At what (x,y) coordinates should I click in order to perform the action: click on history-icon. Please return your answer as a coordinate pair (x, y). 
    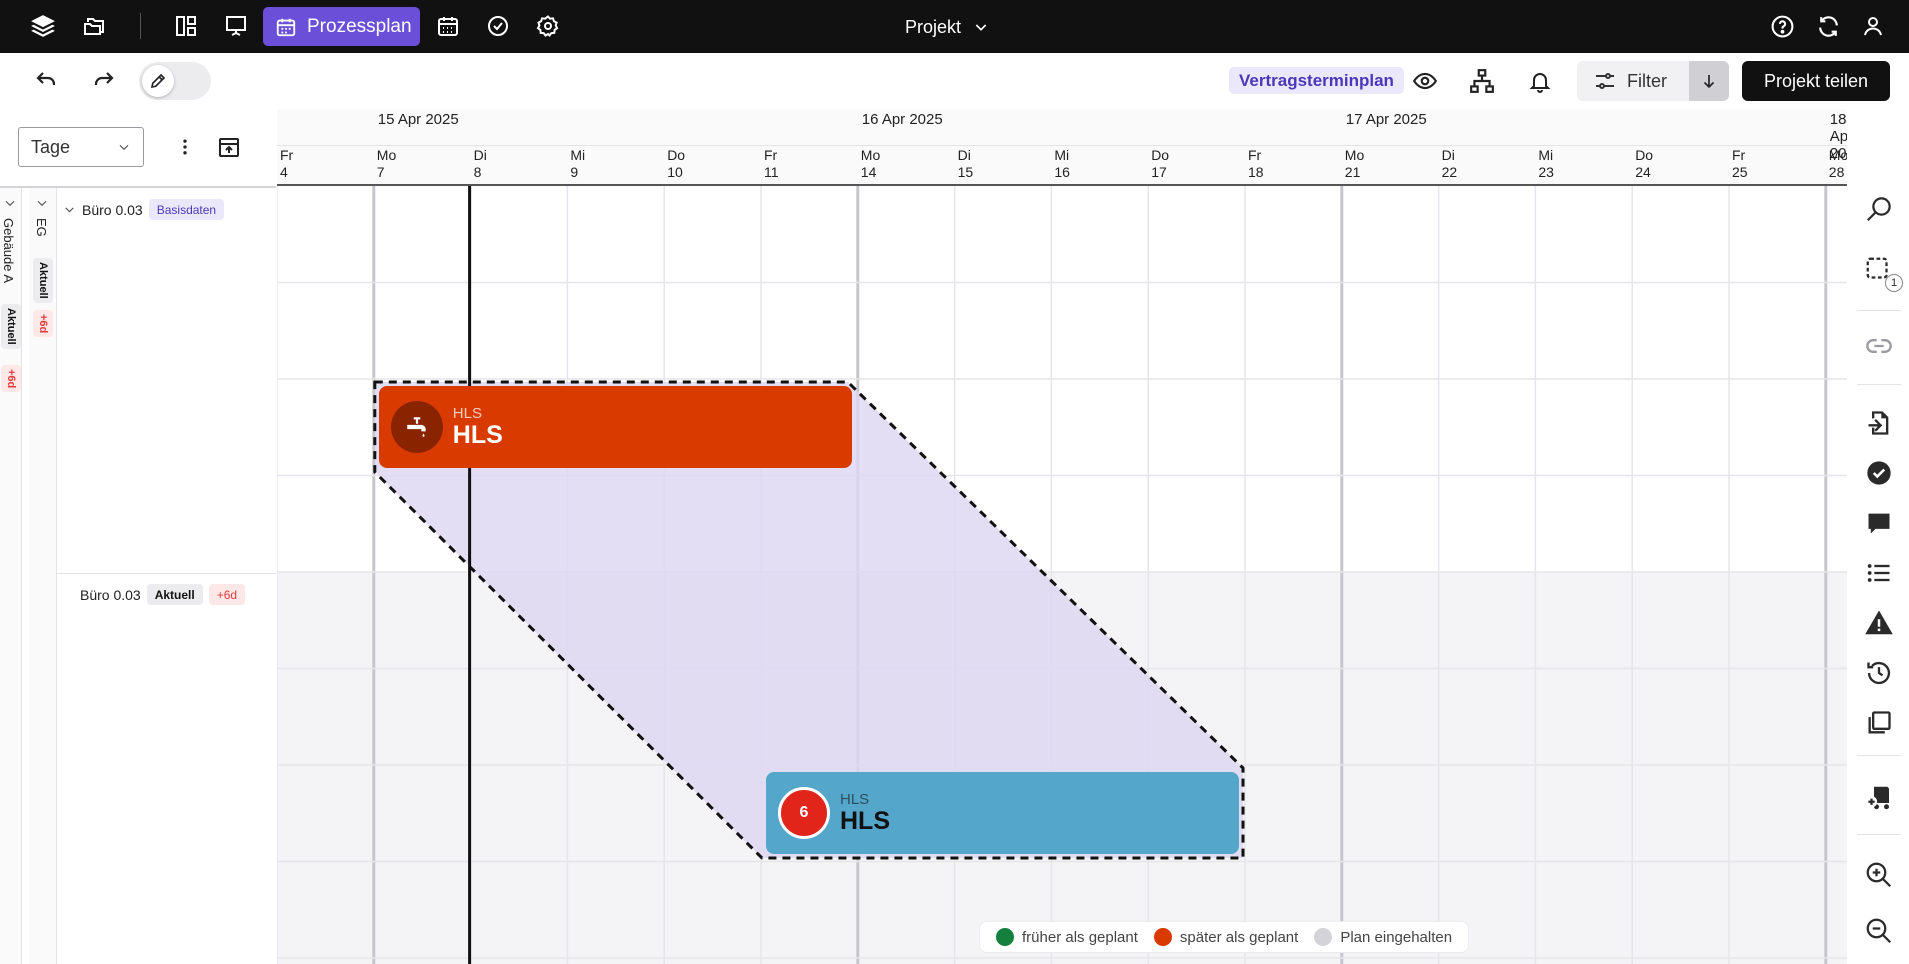
    Looking at the image, I should click on (1879, 673).